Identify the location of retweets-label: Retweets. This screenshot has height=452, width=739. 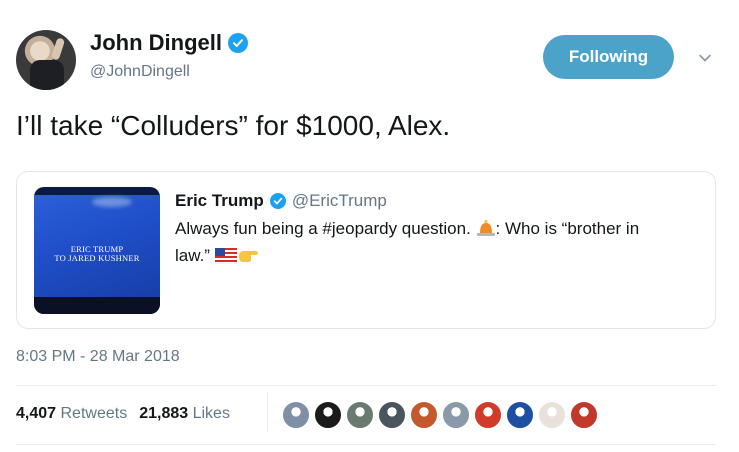
(94, 413).